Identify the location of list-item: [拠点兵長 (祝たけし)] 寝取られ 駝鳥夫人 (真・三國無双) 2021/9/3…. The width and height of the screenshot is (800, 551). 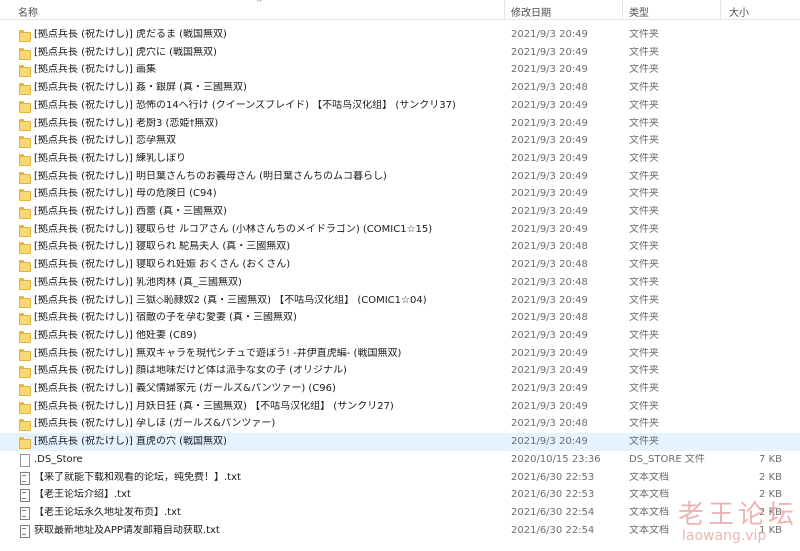
(400, 247).